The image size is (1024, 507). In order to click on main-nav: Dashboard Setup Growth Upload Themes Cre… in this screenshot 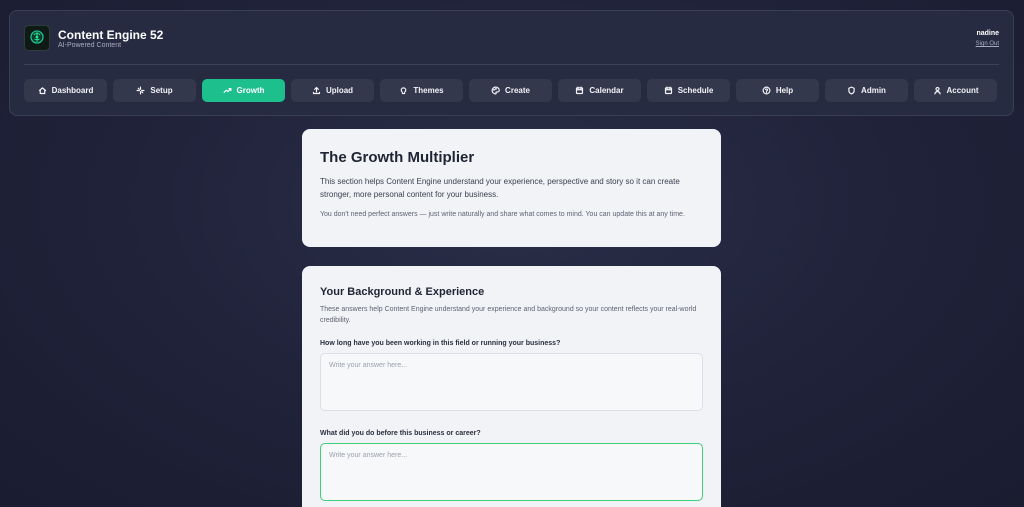, I will do `click(510, 90)`.